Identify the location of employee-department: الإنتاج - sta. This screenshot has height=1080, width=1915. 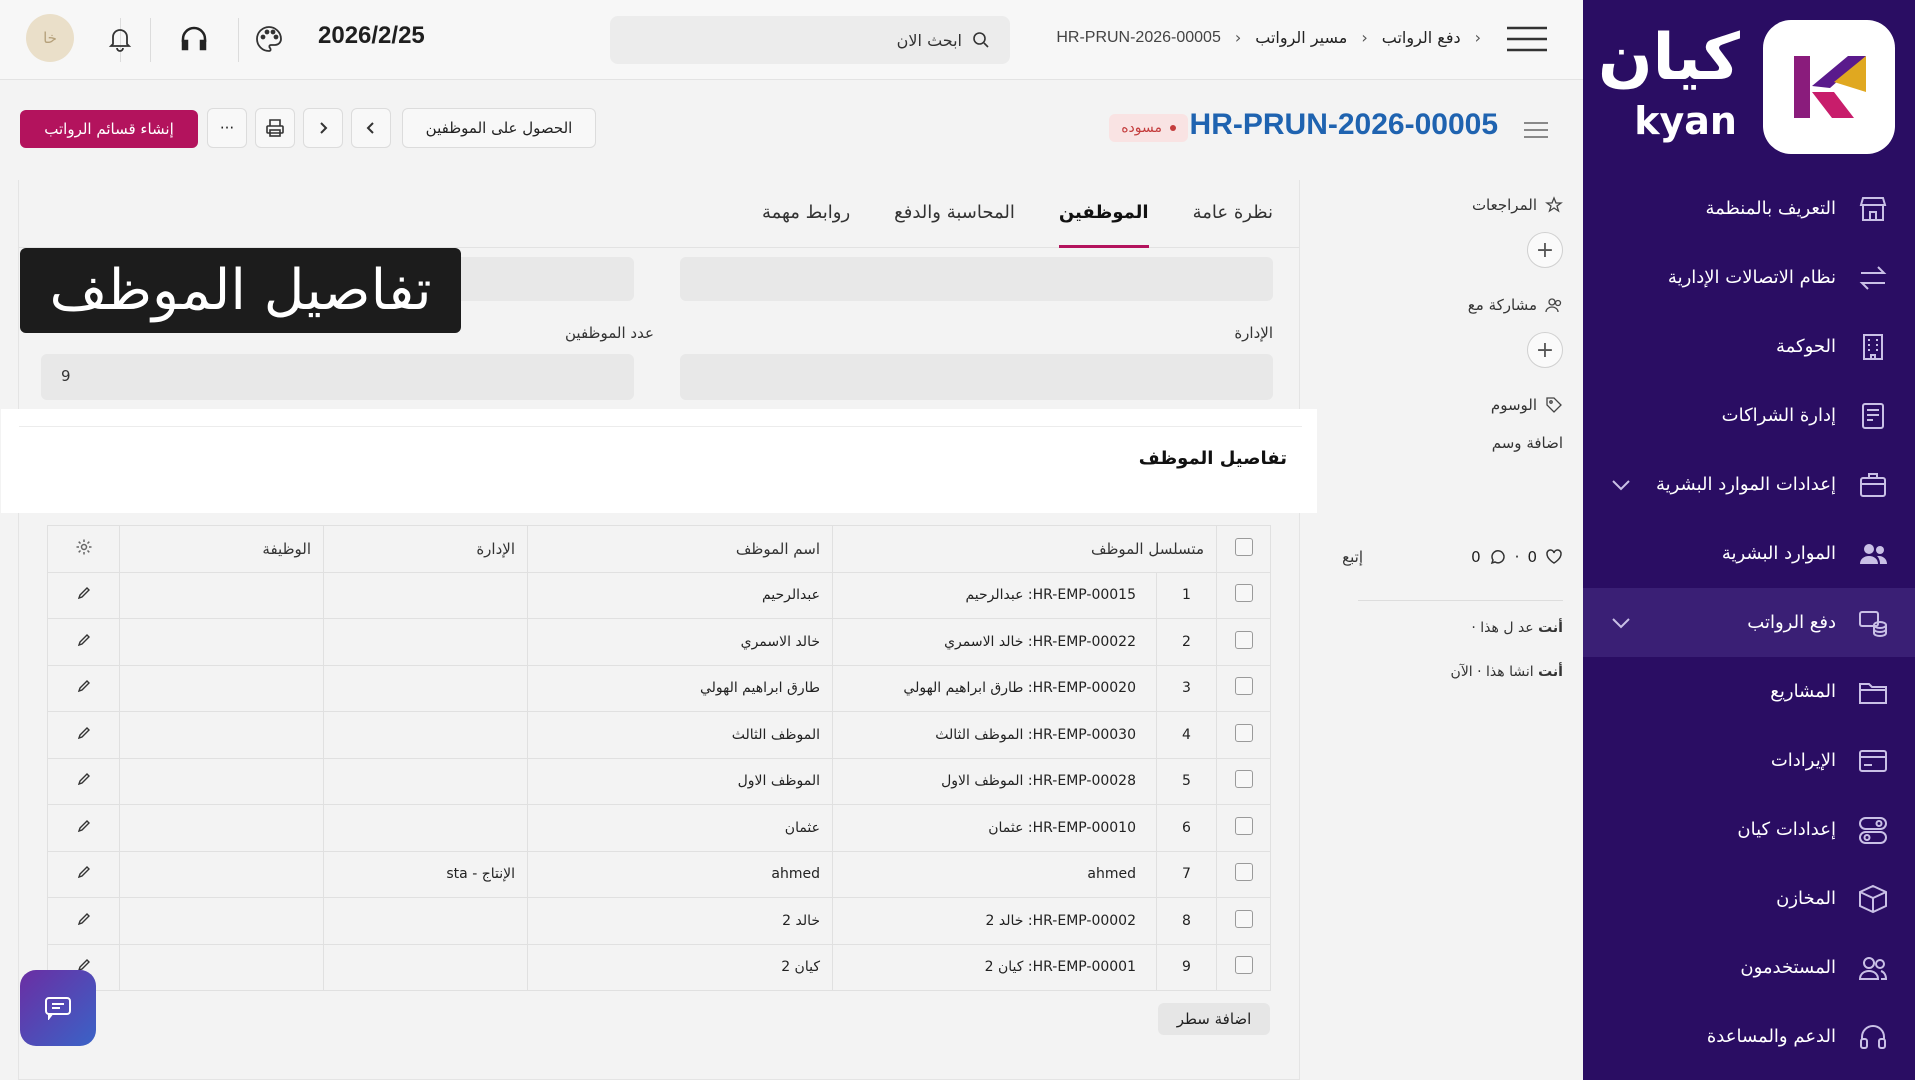
(425, 874).